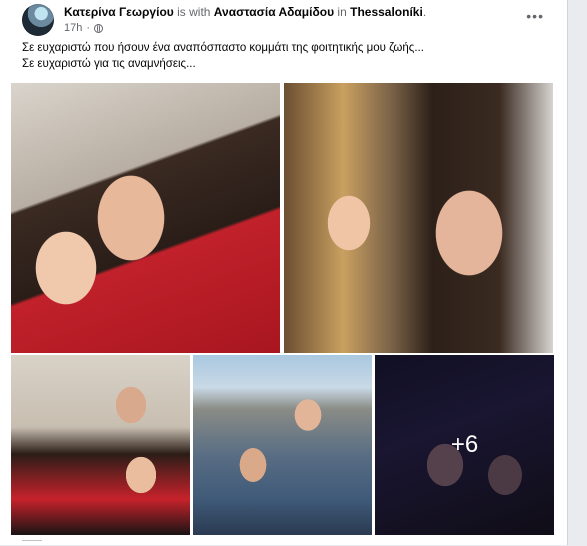 The height and width of the screenshot is (546, 587). I want to click on tagged-name: Αναστασία Αδαμίδου, so click(274, 12).